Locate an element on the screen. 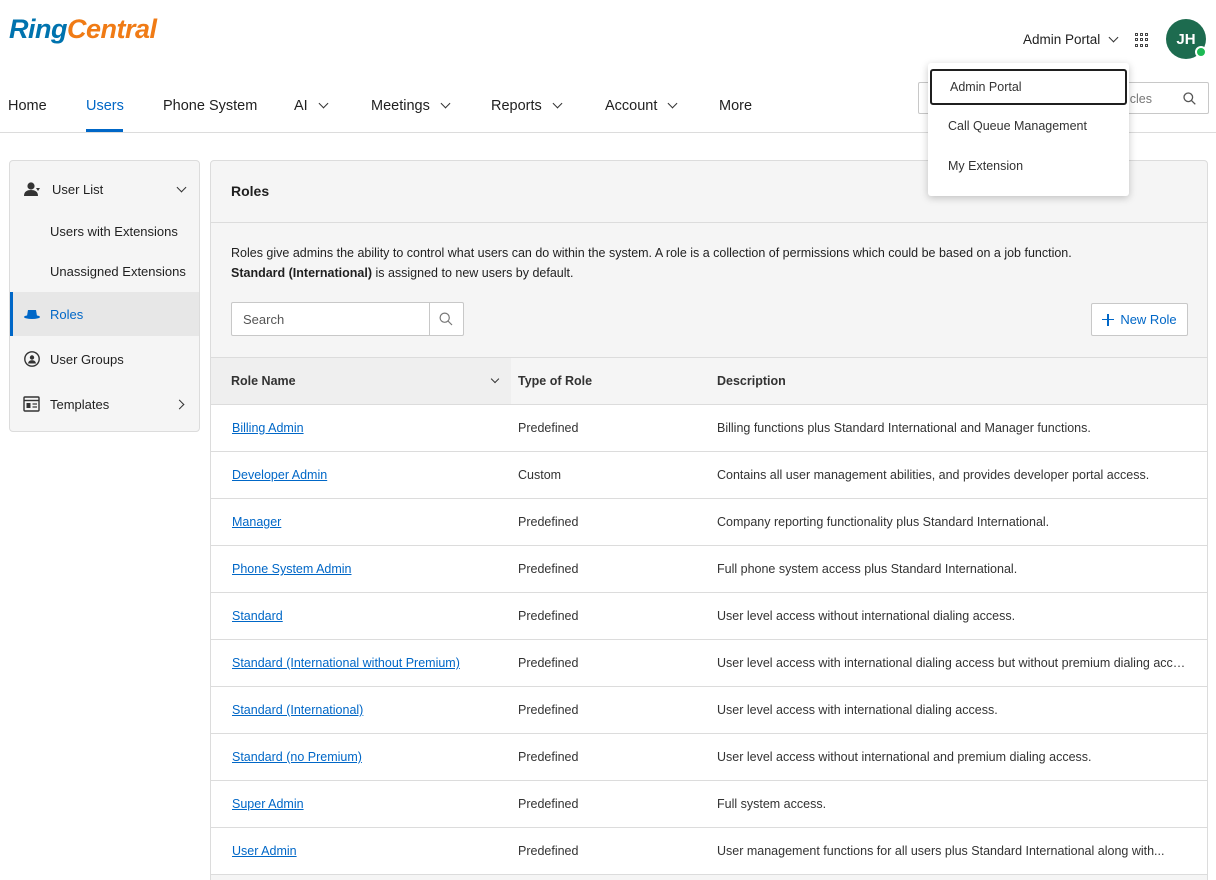  global-search-placeholder: icles is located at coordinates (1139, 99).